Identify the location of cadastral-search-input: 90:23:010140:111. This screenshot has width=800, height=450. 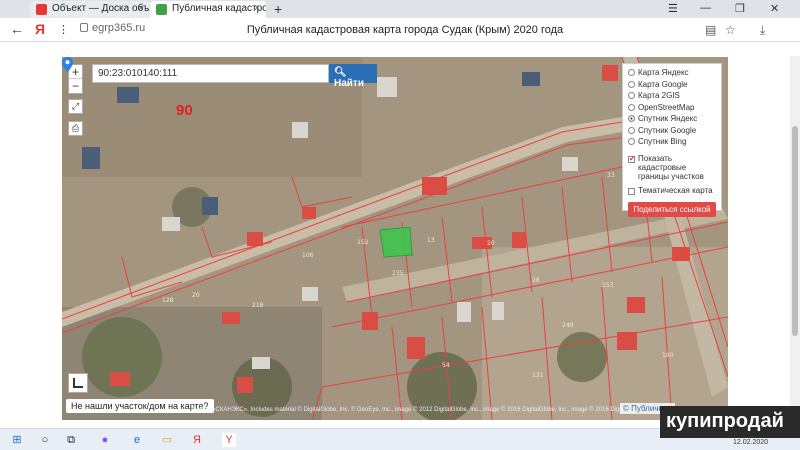
(210, 73).